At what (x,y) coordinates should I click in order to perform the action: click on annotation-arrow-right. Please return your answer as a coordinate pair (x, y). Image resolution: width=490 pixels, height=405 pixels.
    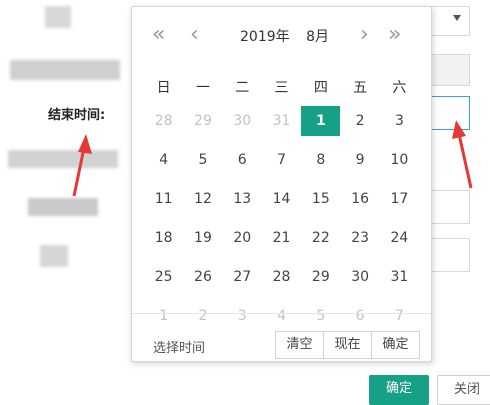
    Looking at the image, I should click on (462, 154).